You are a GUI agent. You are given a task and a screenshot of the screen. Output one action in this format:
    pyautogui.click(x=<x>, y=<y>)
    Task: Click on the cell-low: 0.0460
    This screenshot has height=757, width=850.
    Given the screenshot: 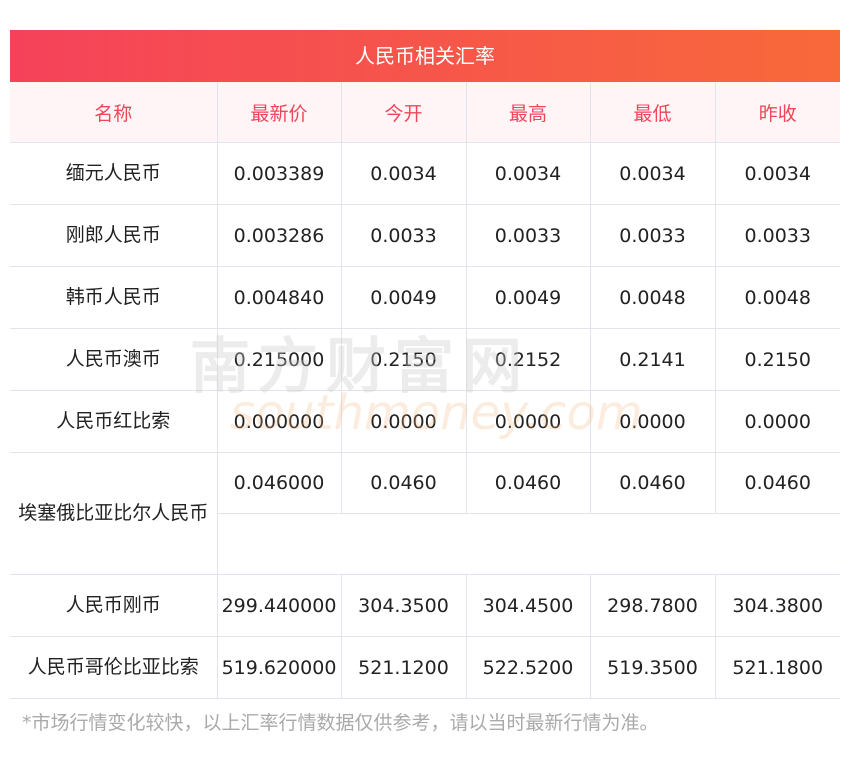 What is the action you would take?
    pyautogui.click(x=652, y=483)
    